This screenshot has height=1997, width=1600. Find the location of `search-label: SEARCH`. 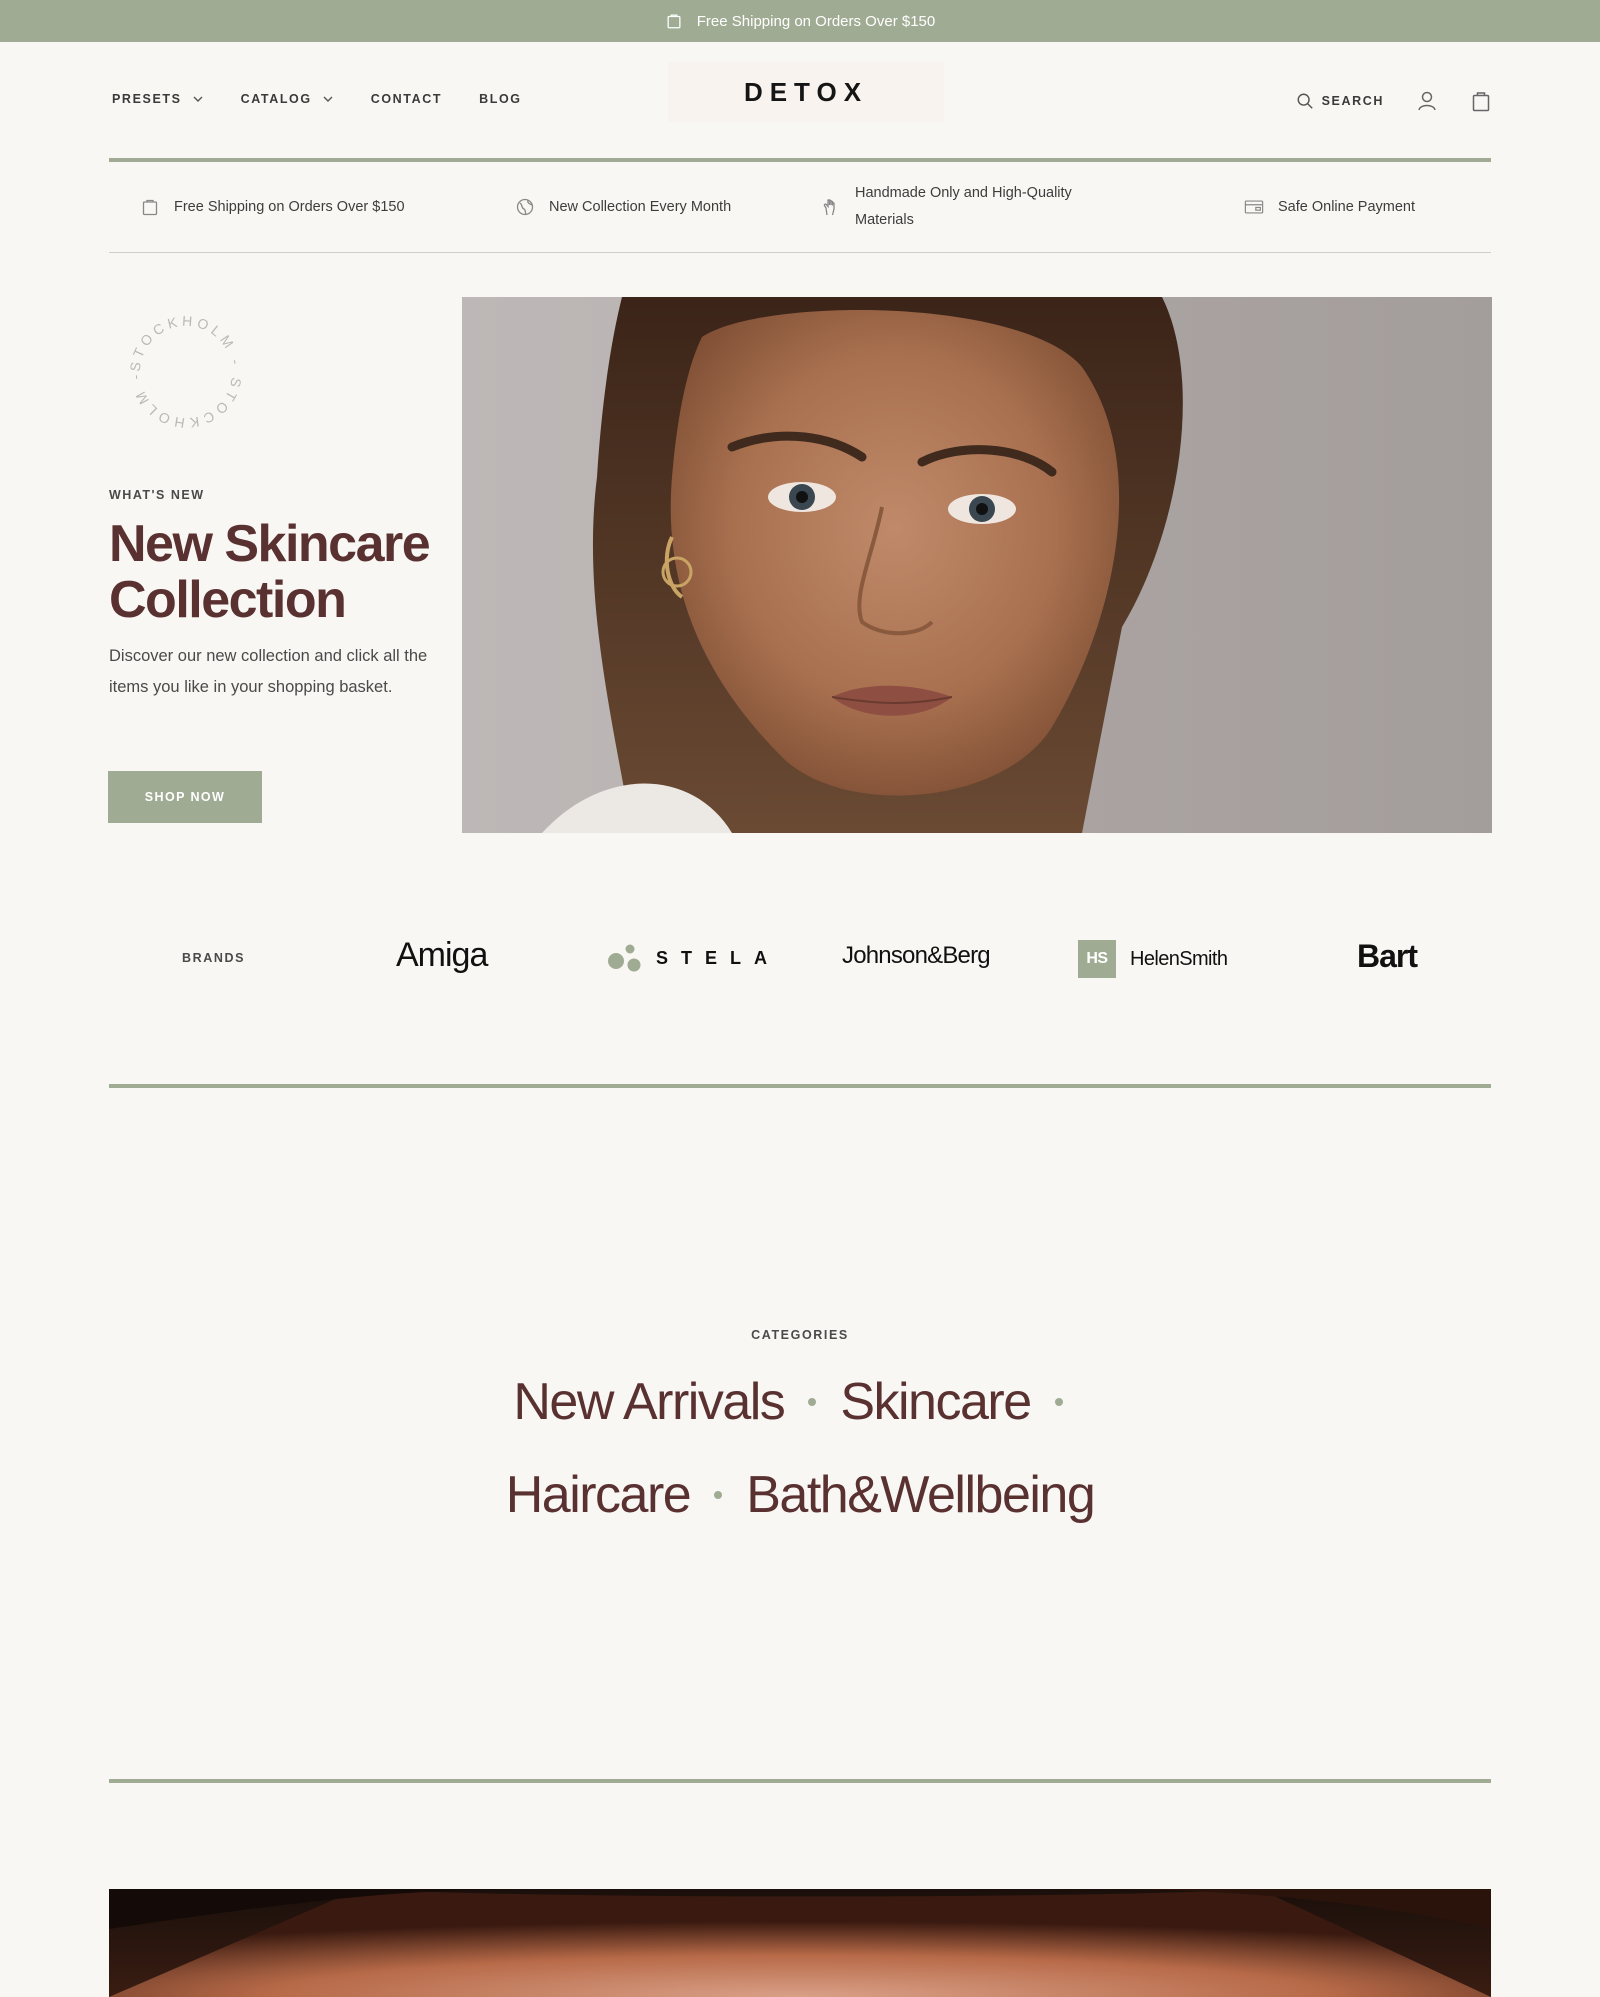

search-label: SEARCH is located at coordinates (1352, 101).